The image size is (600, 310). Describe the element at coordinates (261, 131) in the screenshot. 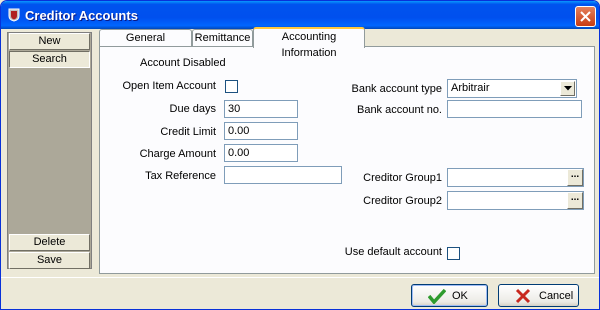

I see `credit-limit-field: 0.00` at that location.